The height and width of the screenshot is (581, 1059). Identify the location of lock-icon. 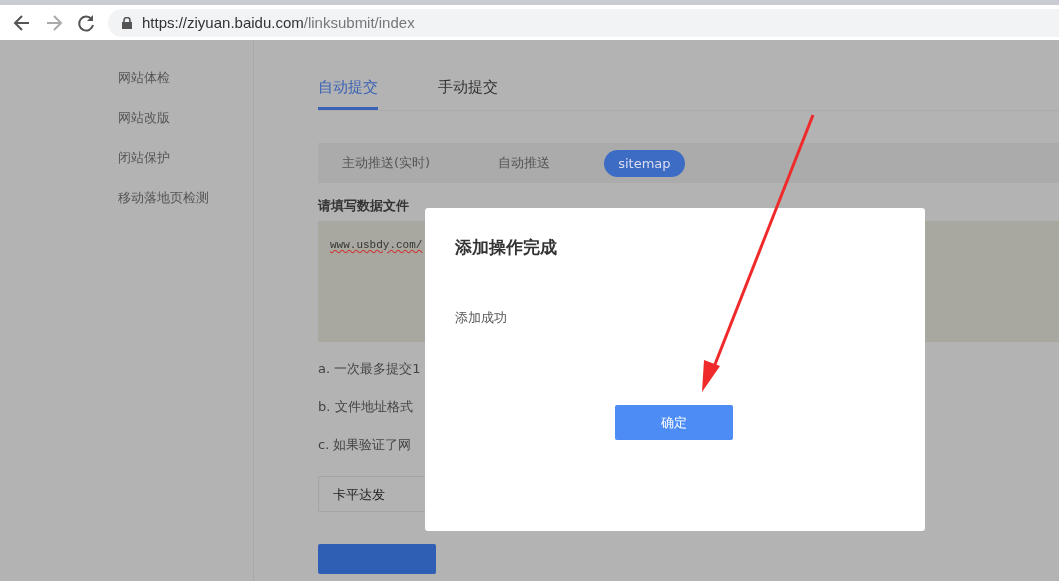
(127, 22).